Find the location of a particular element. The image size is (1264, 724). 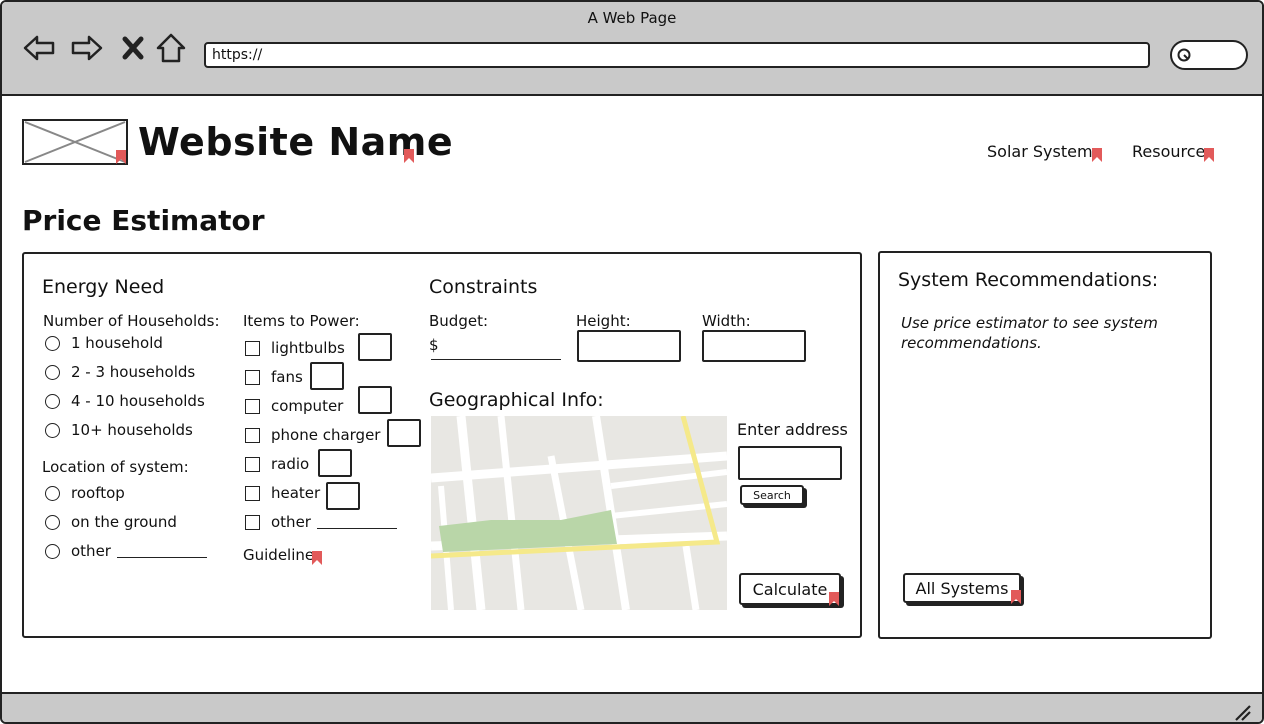

households-label: Number of Households: is located at coordinates (131, 321).